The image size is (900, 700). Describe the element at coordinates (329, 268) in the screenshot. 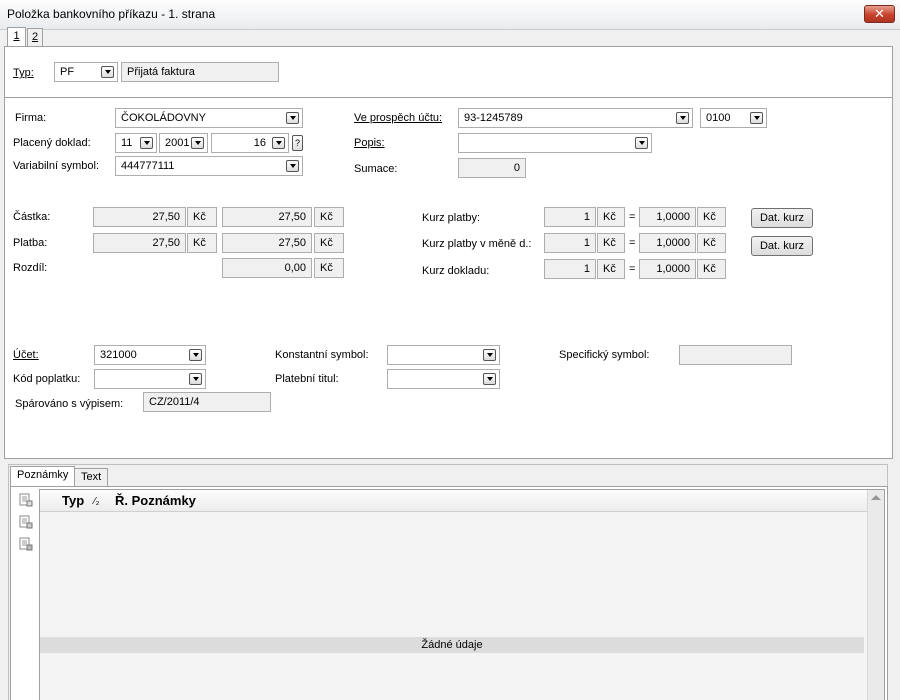

I see `rozdil-currency: Kč` at that location.